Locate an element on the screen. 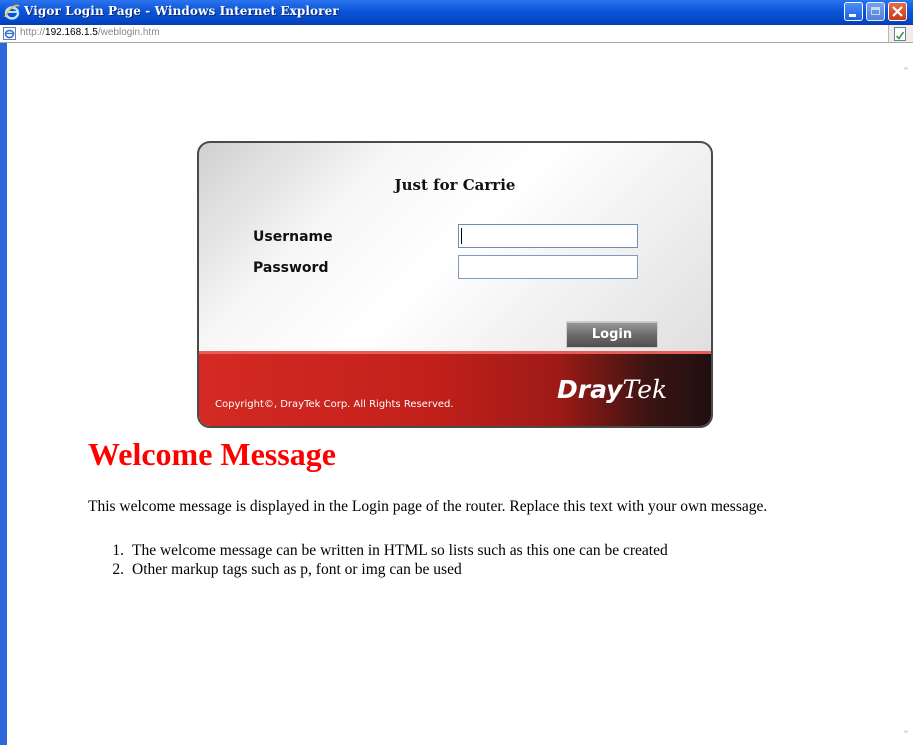  username-input is located at coordinates (548, 236).